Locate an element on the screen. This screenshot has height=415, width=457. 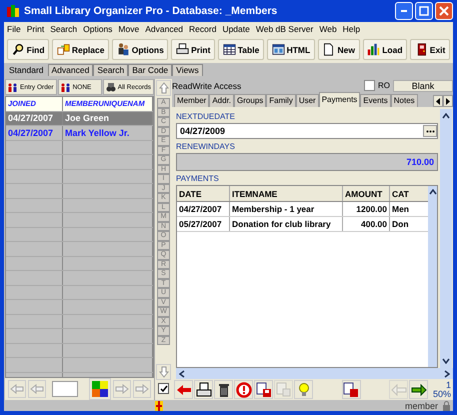
grid-button is located at coordinates (100, 389).